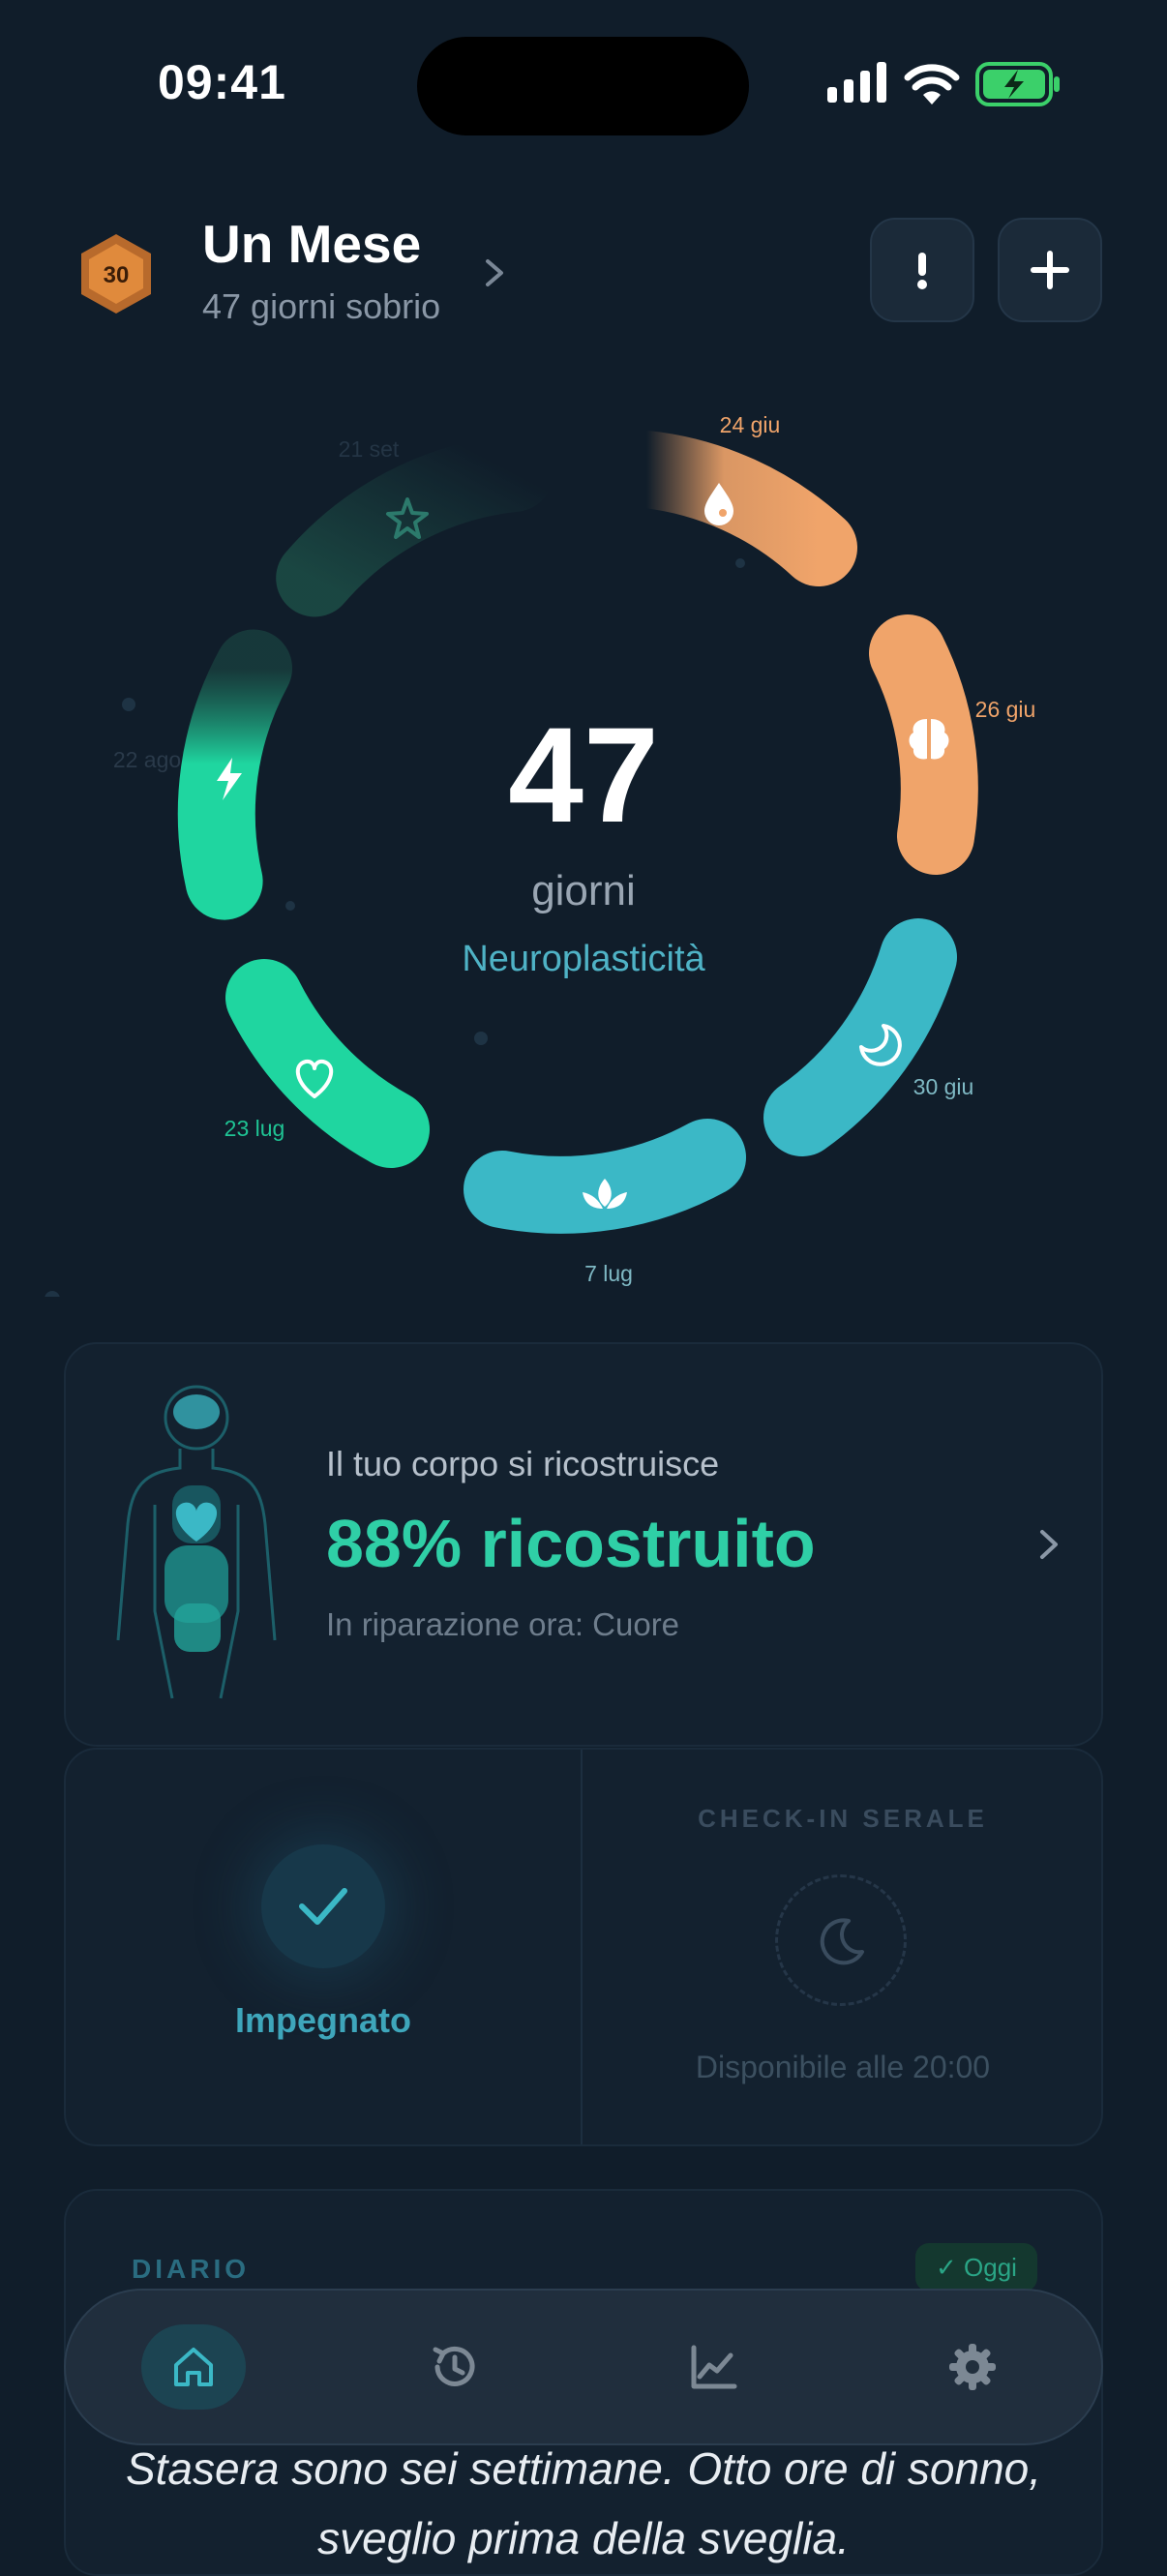  What do you see at coordinates (1005, 709) in the screenshot?
I see `milestone-date-label: 26 giu` at bounding box center [1005, 709].